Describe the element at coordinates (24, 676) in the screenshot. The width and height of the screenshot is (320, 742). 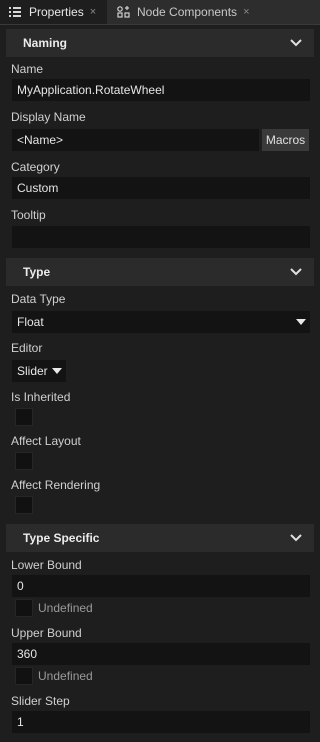
I see `upper-undefined-checkbox` at that location.